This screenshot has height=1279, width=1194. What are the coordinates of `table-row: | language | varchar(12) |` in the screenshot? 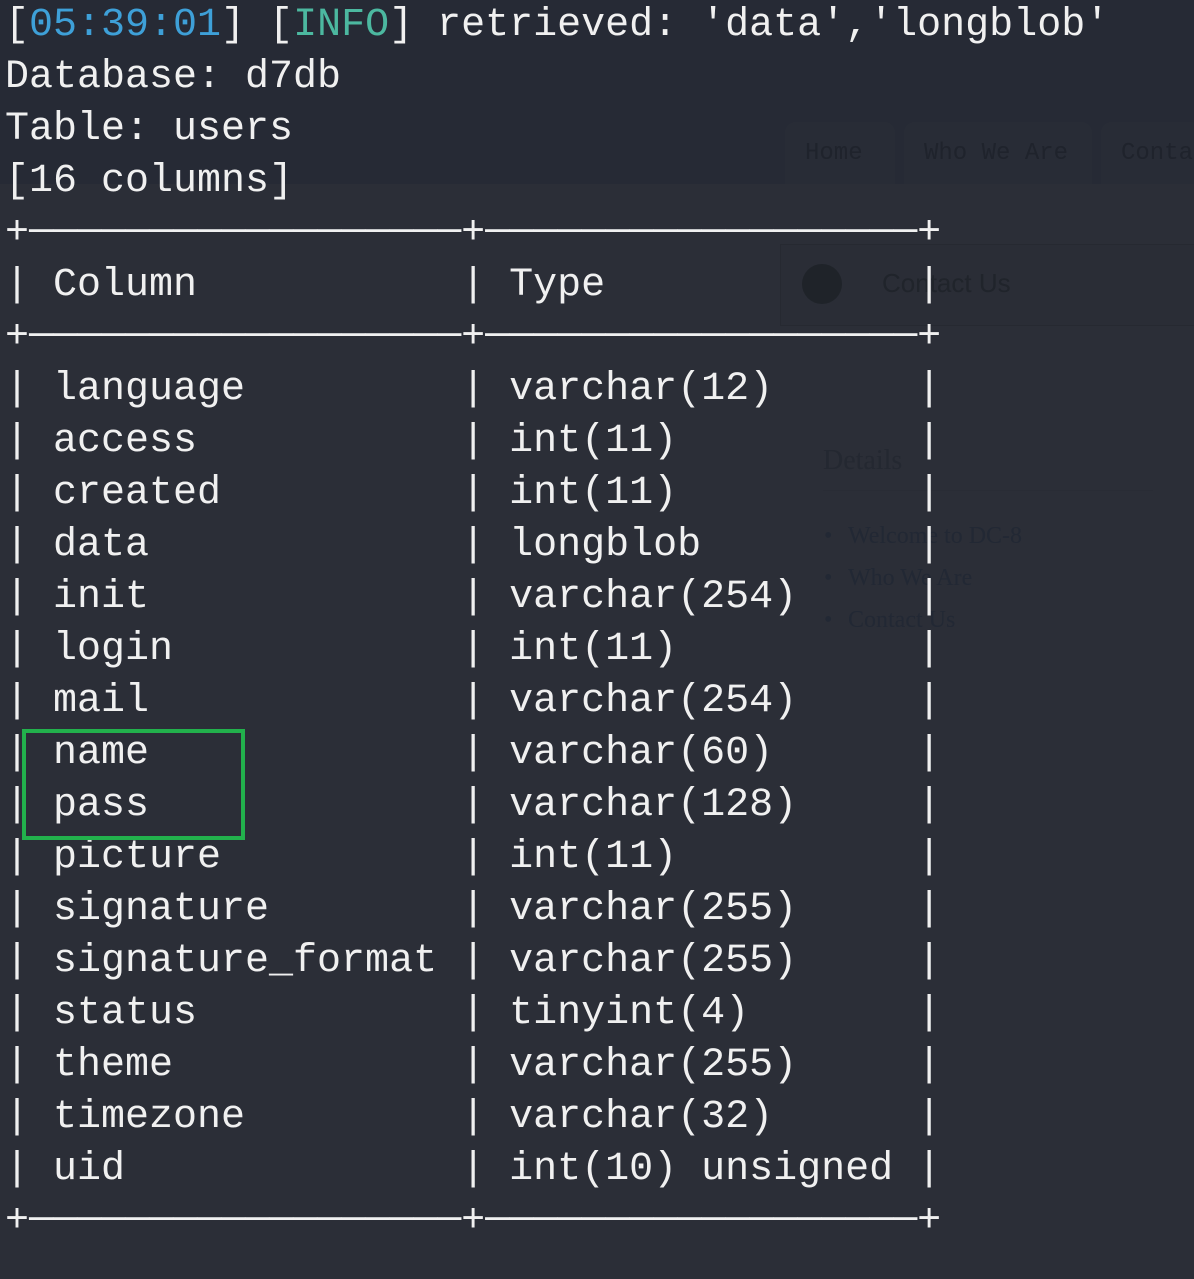 It's located at (473, 389).